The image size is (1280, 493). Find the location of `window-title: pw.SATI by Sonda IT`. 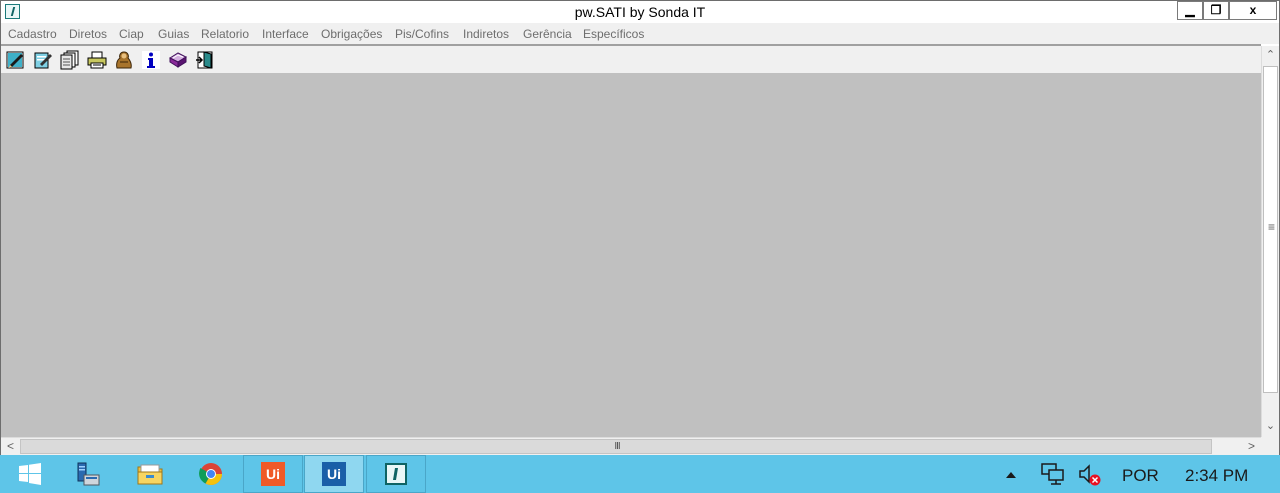

window-title: pw.SATI by Sonda IT is located at coordinates (640, 12).